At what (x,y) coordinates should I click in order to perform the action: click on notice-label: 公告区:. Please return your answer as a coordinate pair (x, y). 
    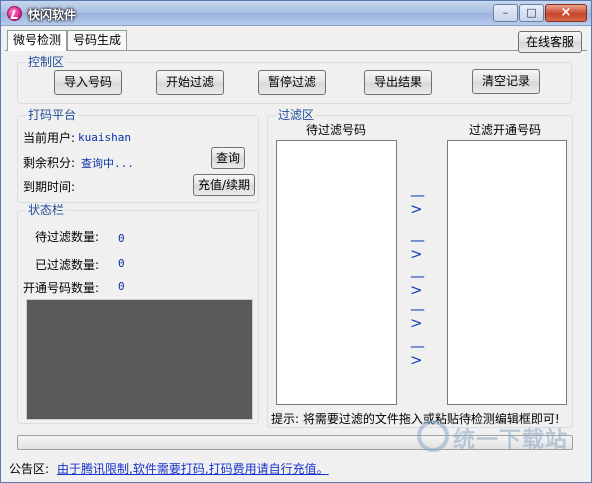
    Looking at the image, I should click on (29, 469).